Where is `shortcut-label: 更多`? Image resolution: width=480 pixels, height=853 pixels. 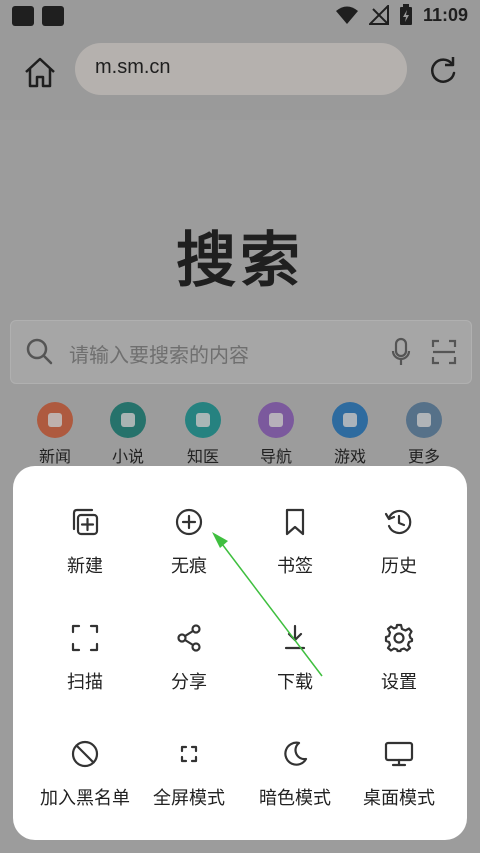
shortcut-label: 更多 is located at coordinates (423, 456).